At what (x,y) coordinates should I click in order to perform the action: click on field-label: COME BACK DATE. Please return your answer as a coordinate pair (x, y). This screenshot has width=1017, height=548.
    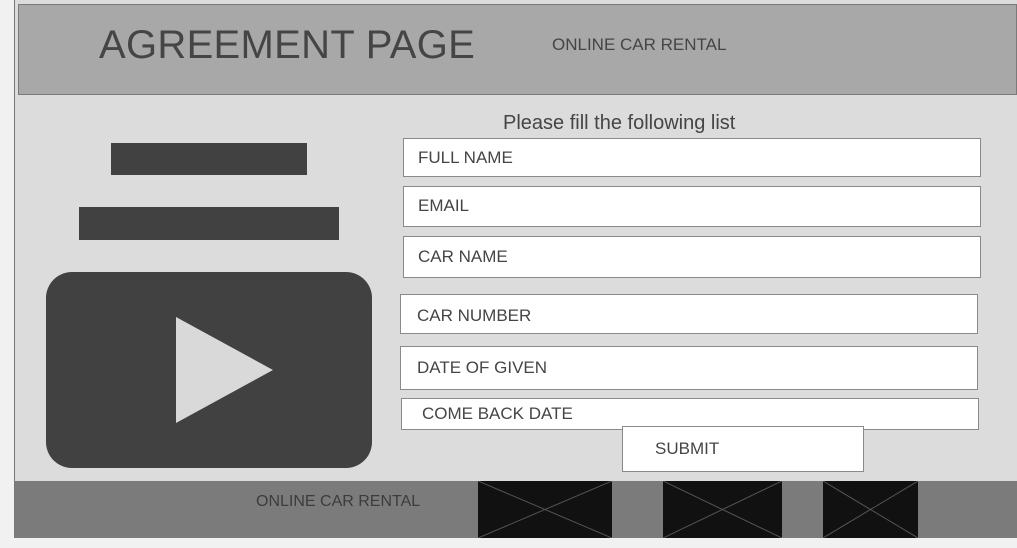
    Looking at the image, I should click on (497, 413).